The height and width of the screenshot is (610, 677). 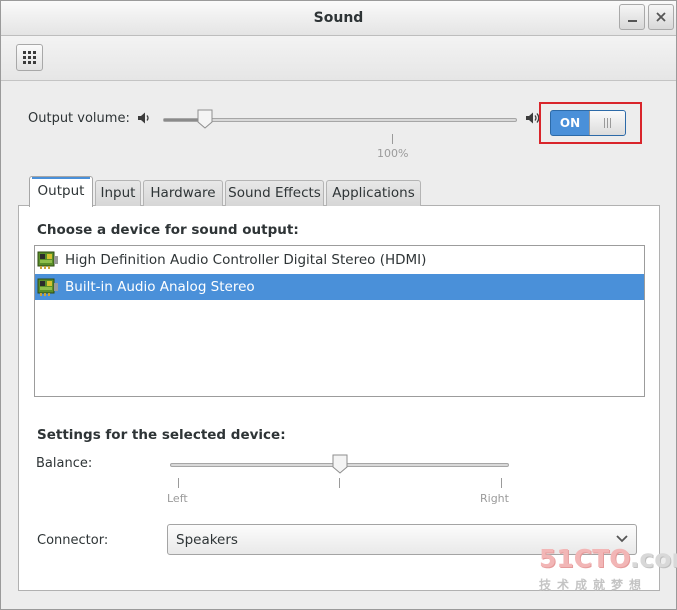 What do you see at coordinates (61, 191) in the screenshot?
I see `tab-output: Output` at bounding box center [61, 191].